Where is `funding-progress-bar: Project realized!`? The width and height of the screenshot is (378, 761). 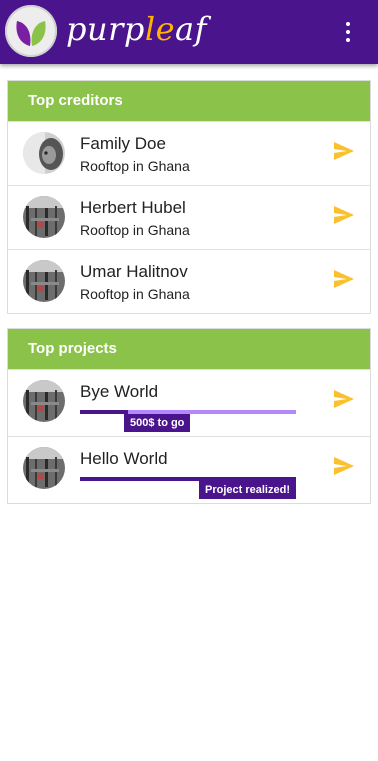 funding-progress-bar: Project realized! is located at coordinates (188, 488).